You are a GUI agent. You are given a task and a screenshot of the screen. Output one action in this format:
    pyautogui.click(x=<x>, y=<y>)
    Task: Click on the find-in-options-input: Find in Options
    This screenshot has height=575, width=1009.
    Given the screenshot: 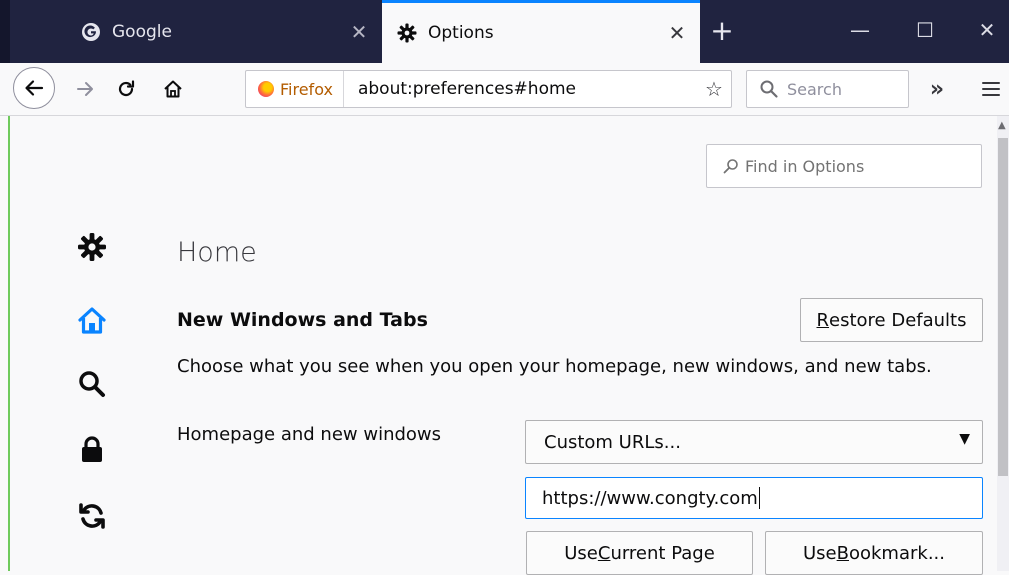 What is the action you would take?
    pyautogui.click(x=844, y=166)
    